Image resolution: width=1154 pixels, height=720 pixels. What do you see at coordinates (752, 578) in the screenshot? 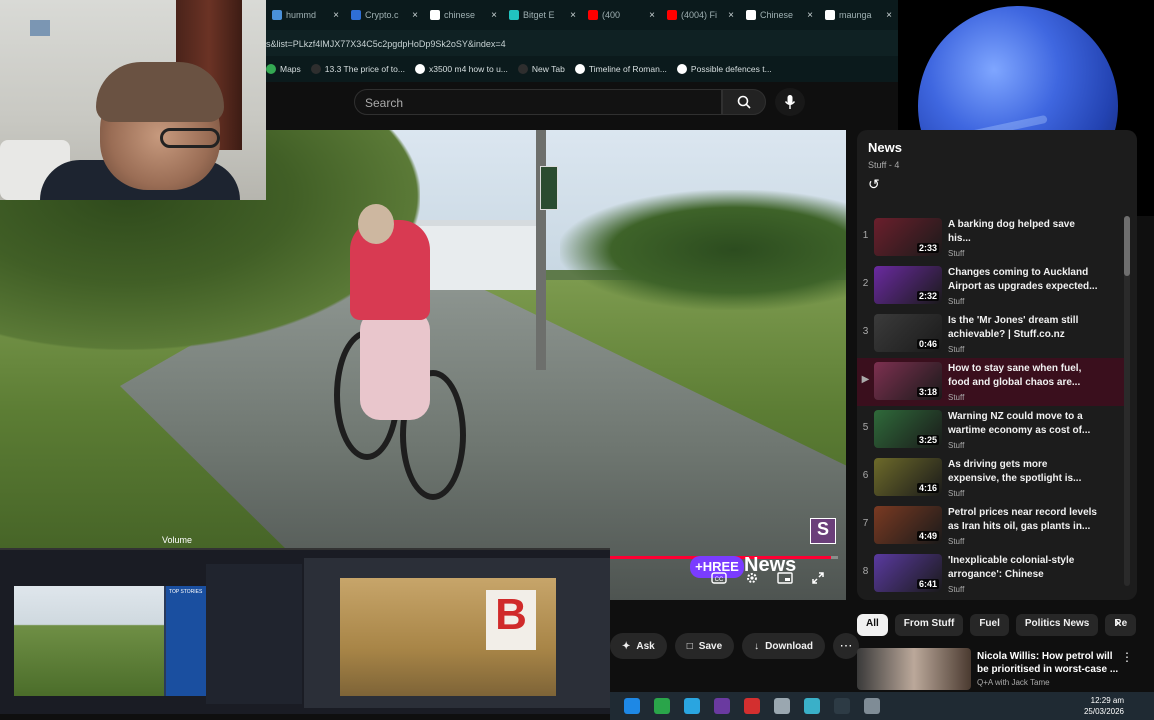
I see `settings-button` at bounding box center [752, 578].